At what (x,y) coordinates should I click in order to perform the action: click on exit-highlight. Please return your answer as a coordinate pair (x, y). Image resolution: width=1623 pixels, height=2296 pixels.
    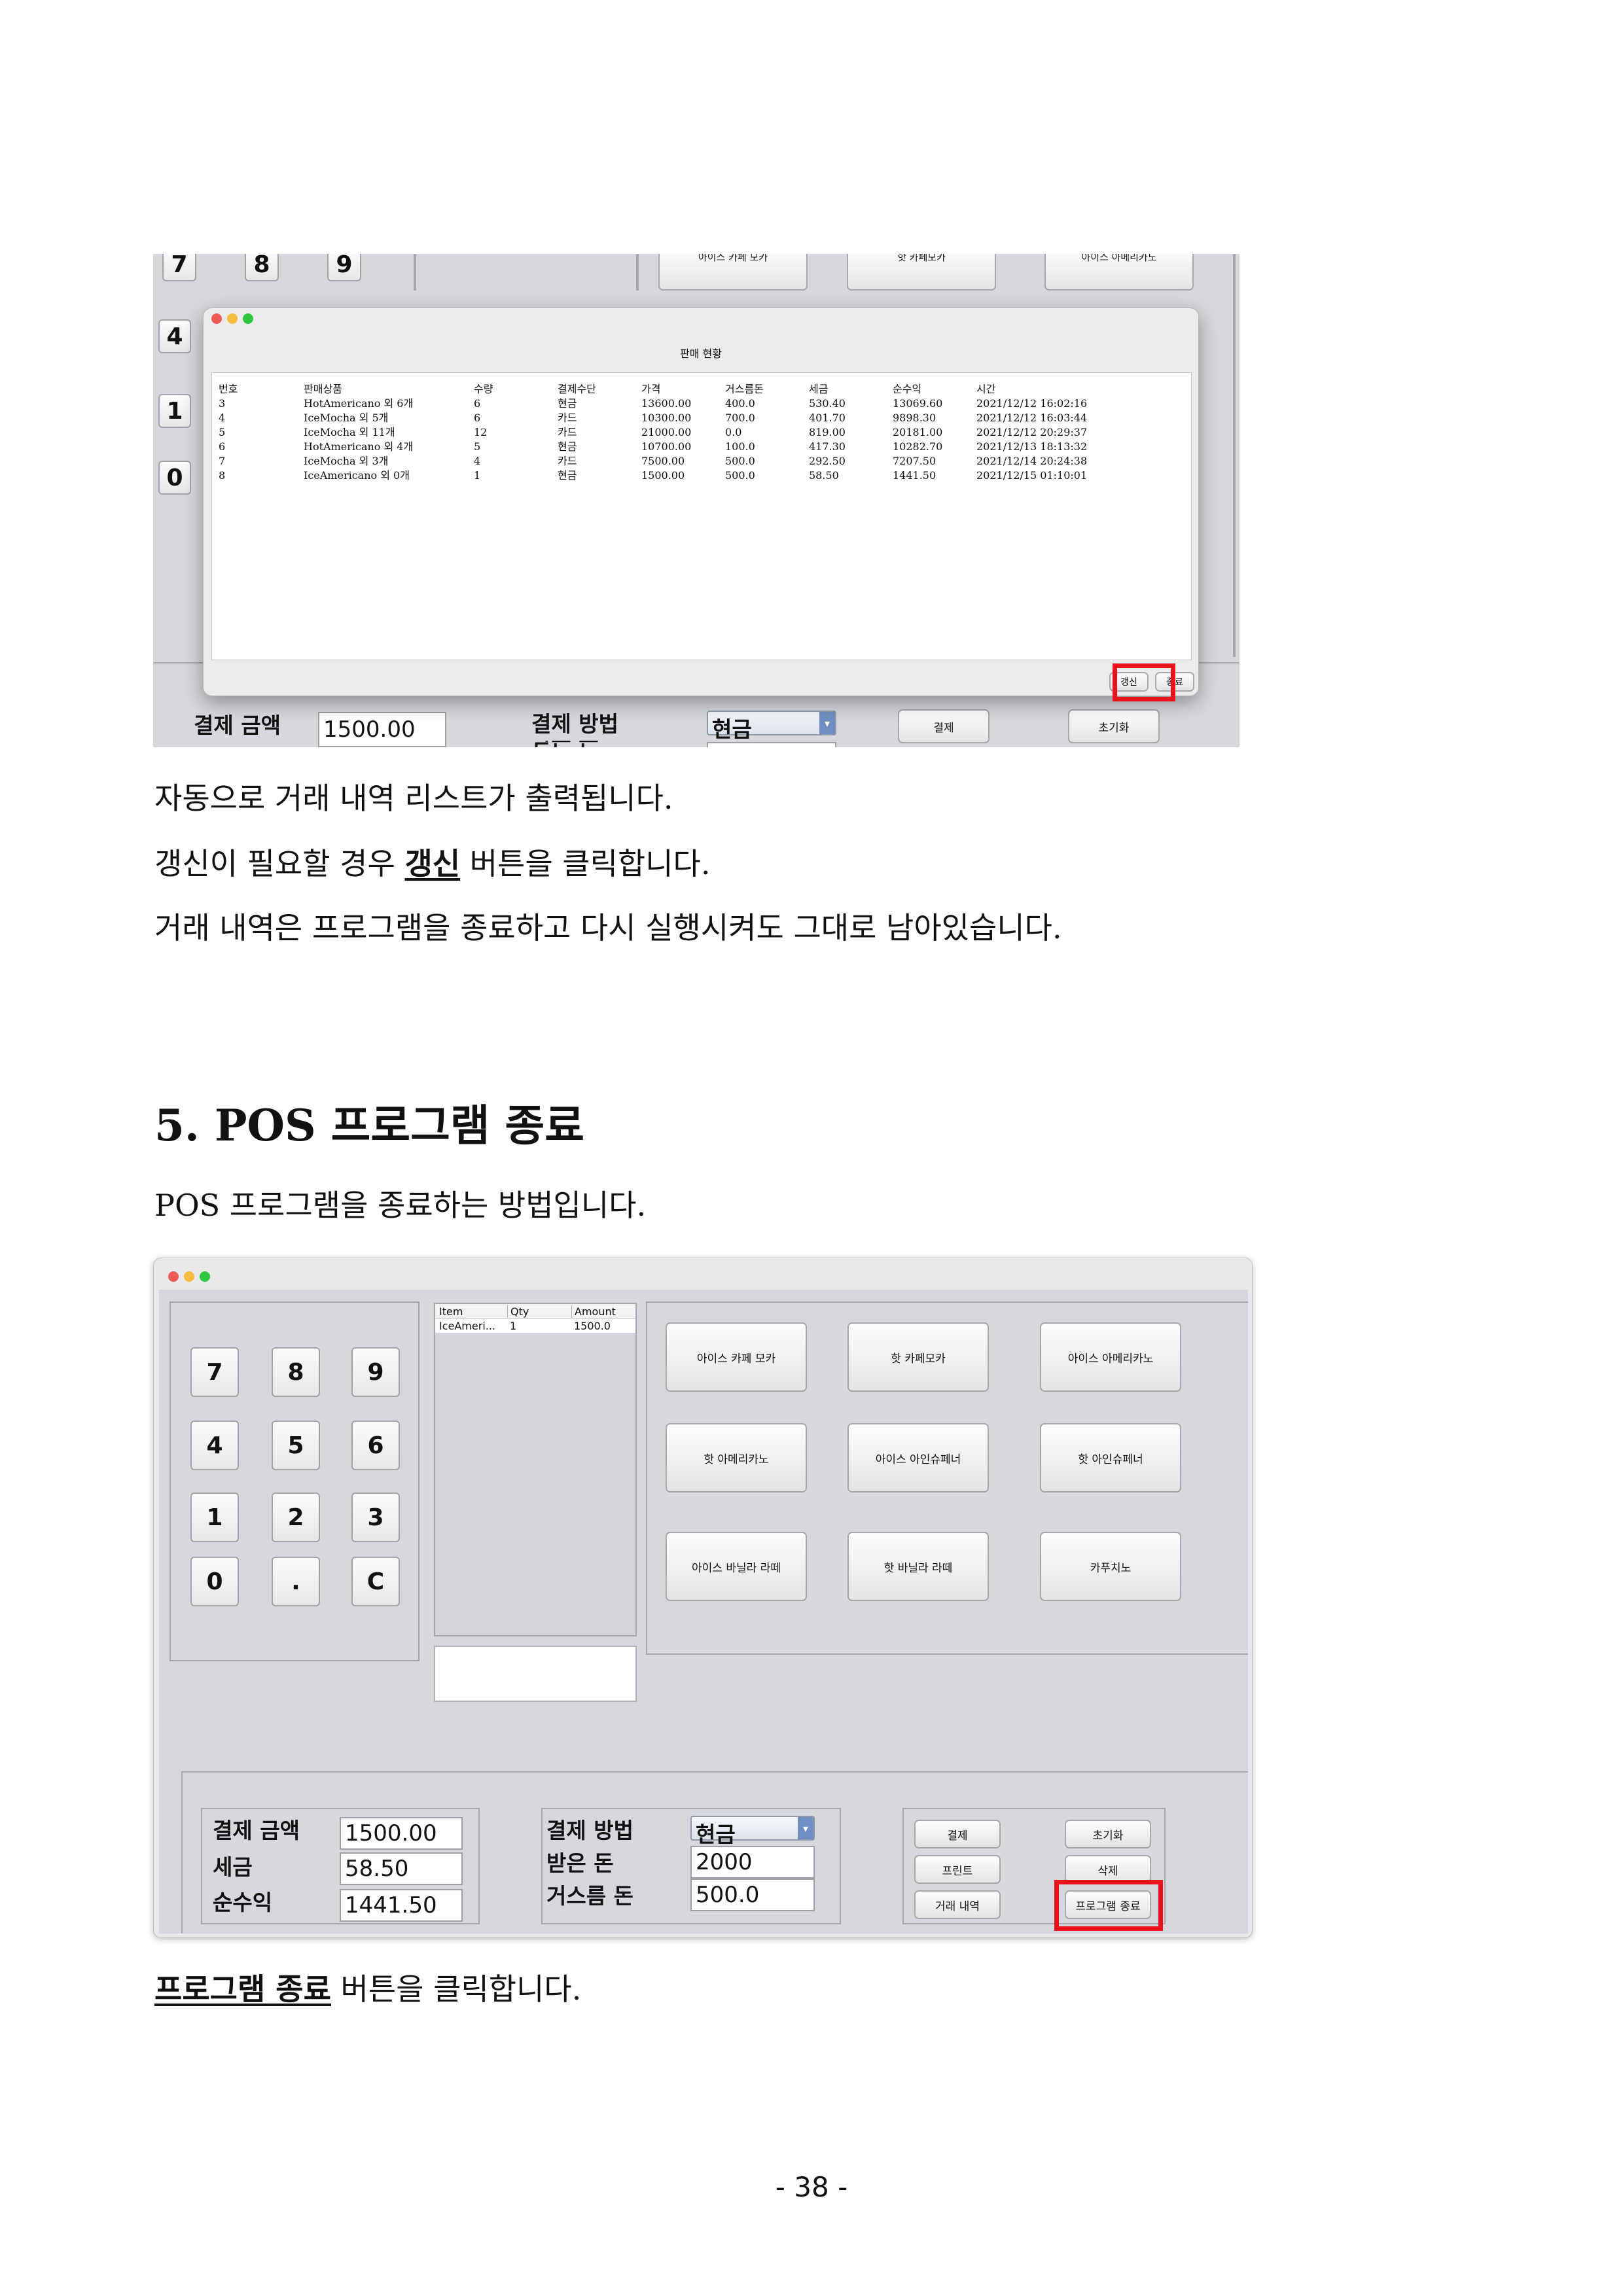
    Looking at the image, I should click on (1108, 1906).